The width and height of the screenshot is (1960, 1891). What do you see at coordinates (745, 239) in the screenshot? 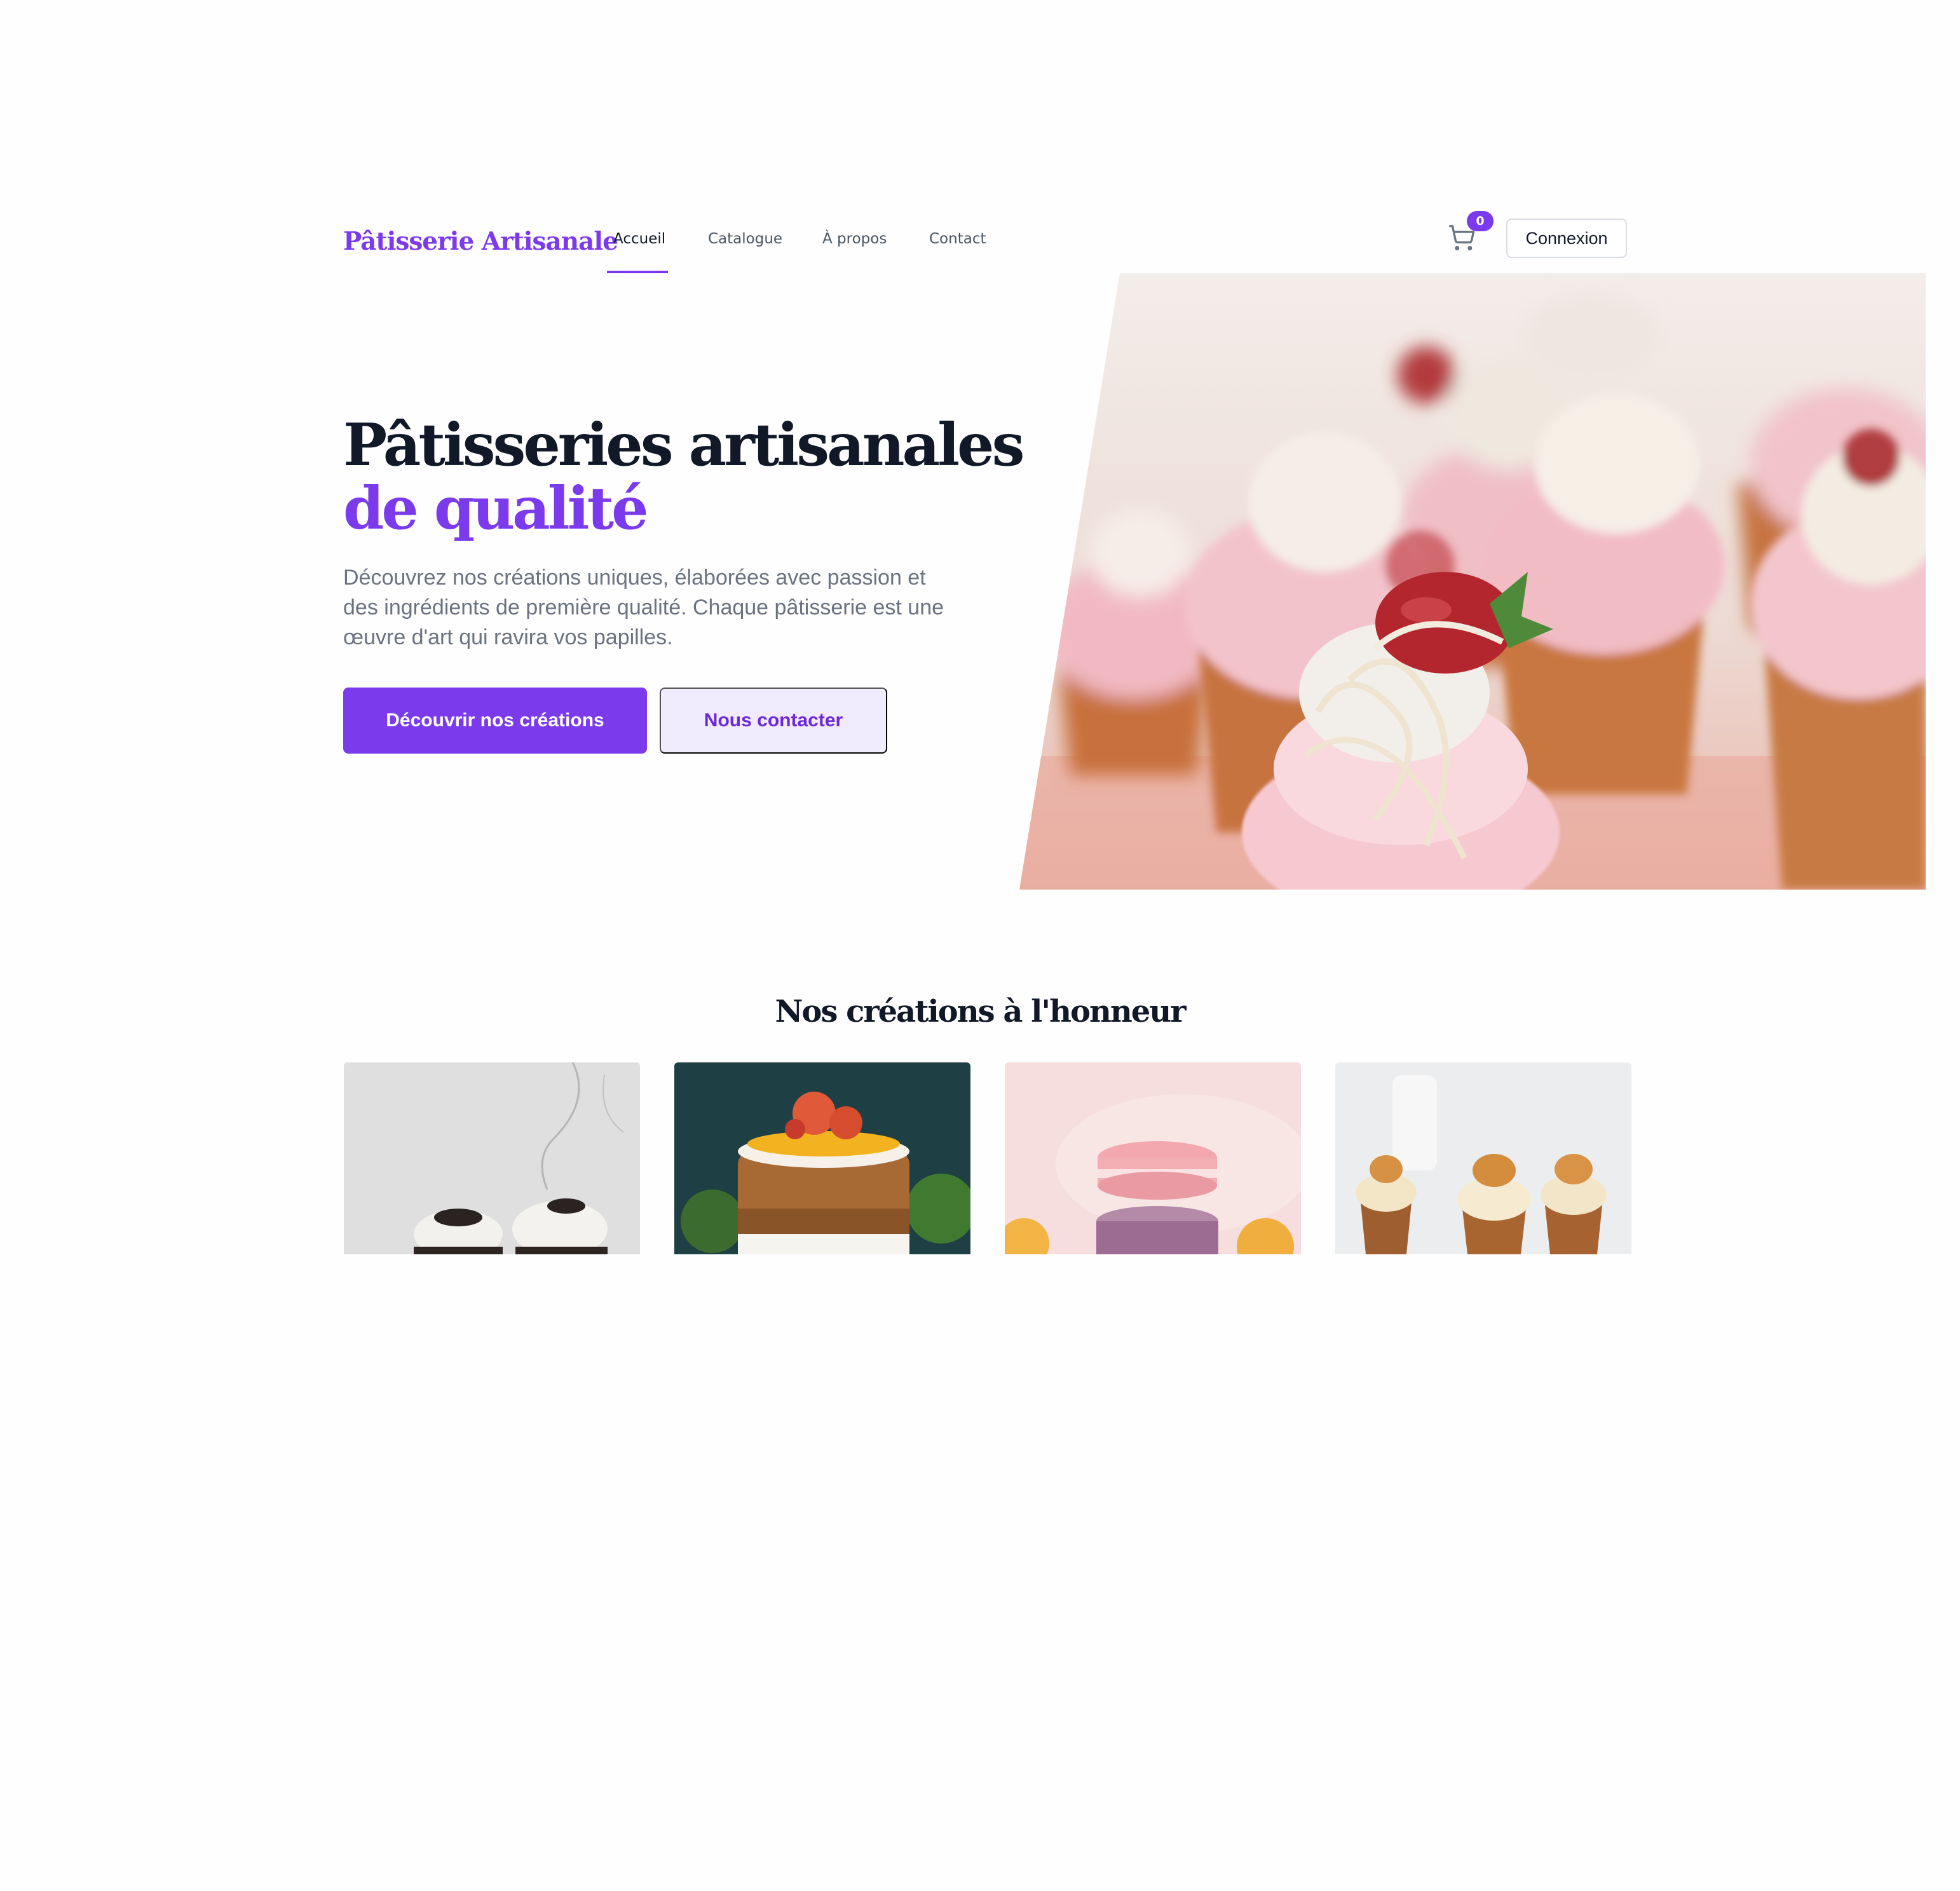
I see `nav-link-catalogue: Catalogue` at bounding box center [745, 239].